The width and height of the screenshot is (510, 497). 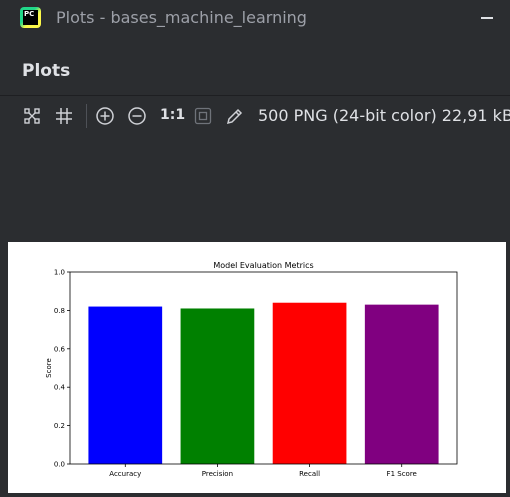 I want to click on toolbar-divider, so click(x=86, y=116).